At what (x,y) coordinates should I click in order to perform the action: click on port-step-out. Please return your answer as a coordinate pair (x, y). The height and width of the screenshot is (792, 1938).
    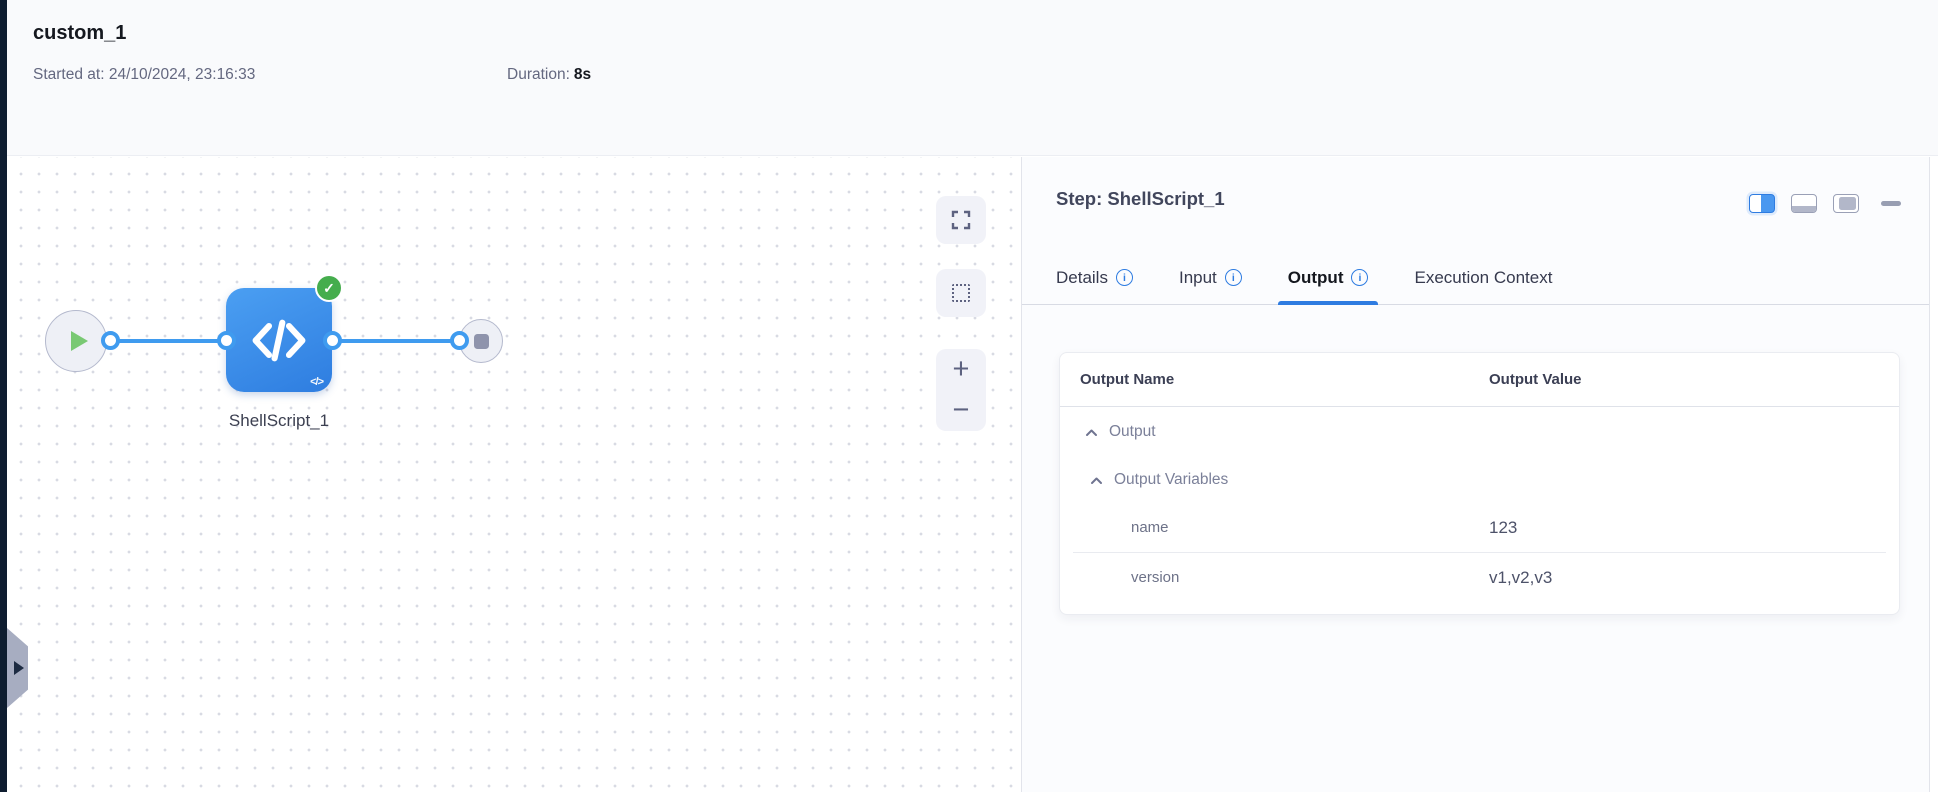
    Looking at the image, I should click on (332, 340).